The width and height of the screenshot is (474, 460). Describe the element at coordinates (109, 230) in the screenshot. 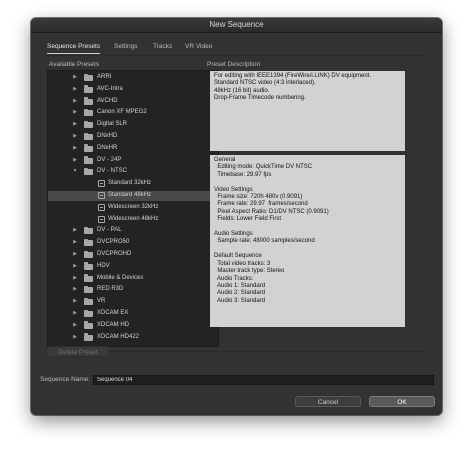

I see `preset-folder-label: DV - PAL` at that location.